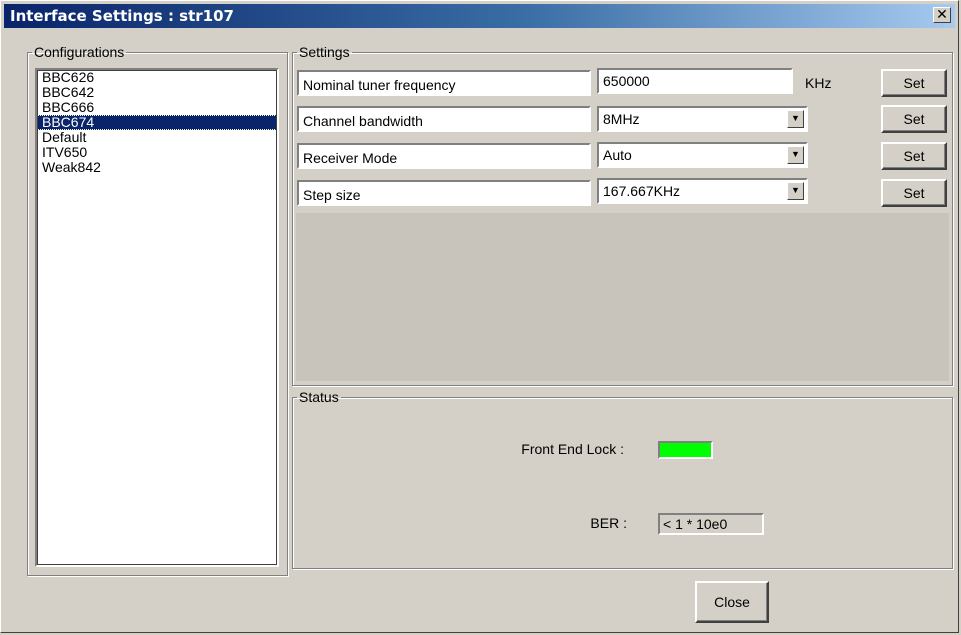 The height and width of the screenshot is (635, 961). I want to click on ber-label: BER :, so click(608, 523).